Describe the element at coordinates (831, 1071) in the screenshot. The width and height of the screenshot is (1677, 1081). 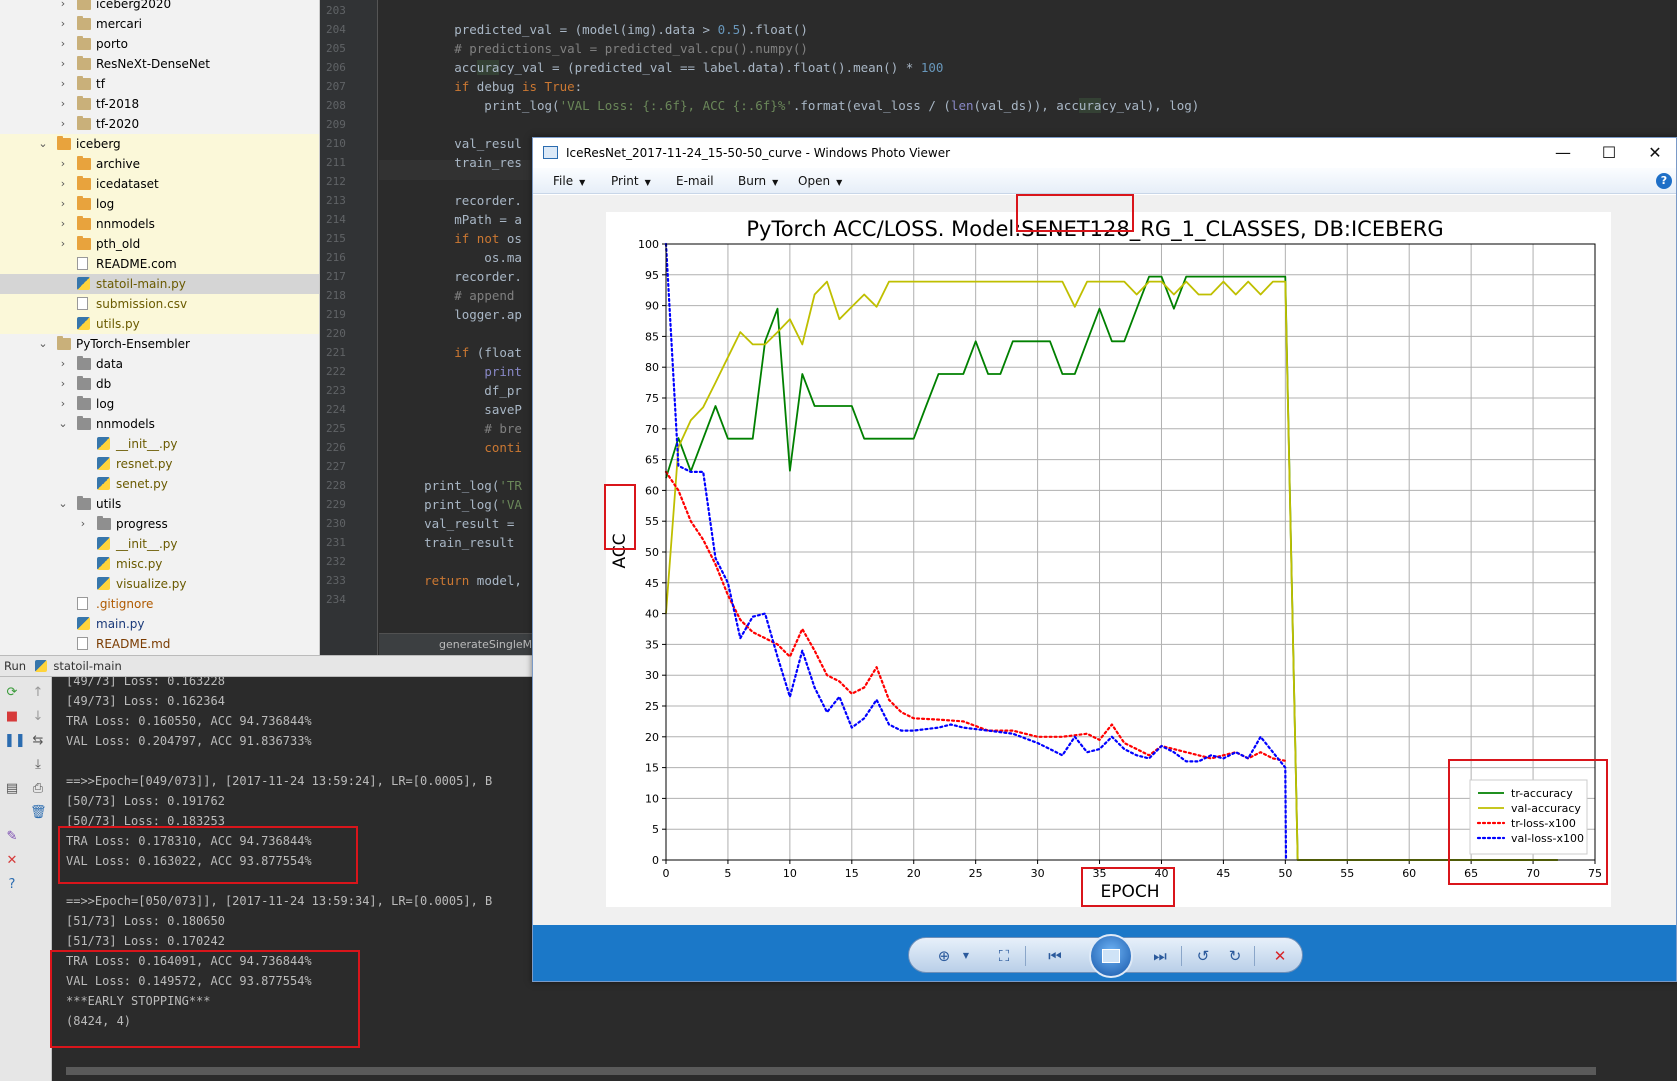
I see `scrollbar-thumb` at that location.